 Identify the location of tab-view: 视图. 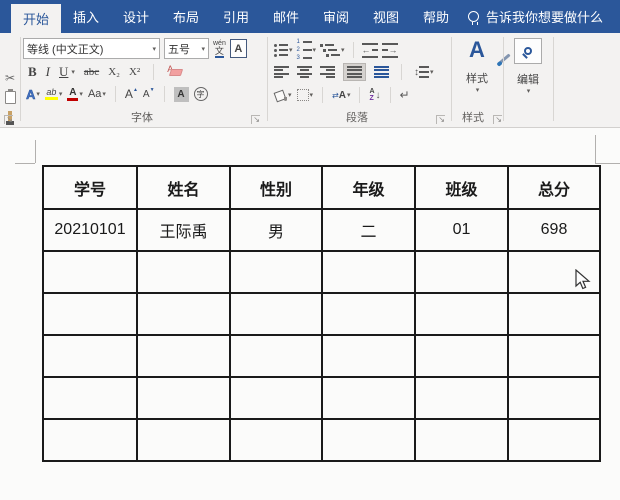
(386, 16).